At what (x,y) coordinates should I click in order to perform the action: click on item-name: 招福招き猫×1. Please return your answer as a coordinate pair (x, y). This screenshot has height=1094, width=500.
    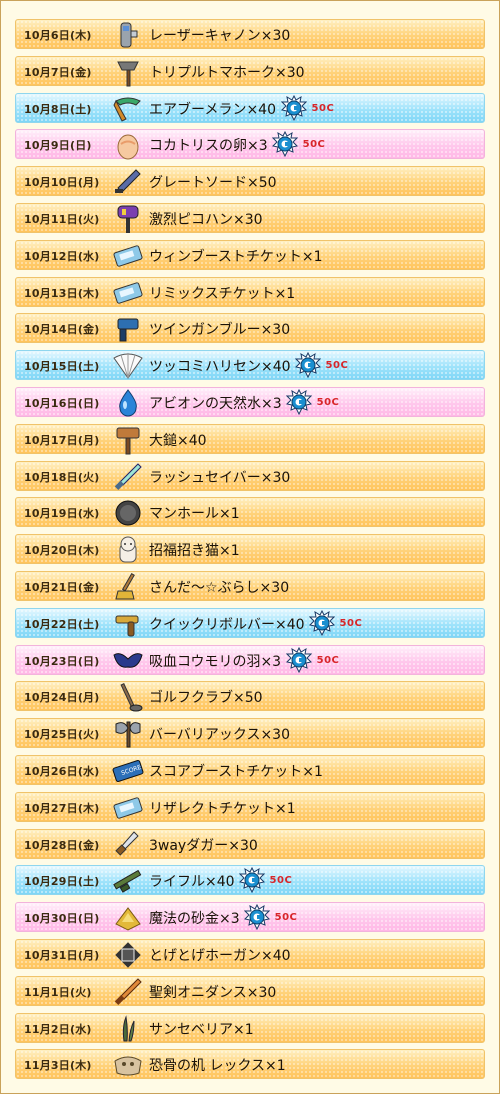
    Looking at the image, I should click on (194, 551).